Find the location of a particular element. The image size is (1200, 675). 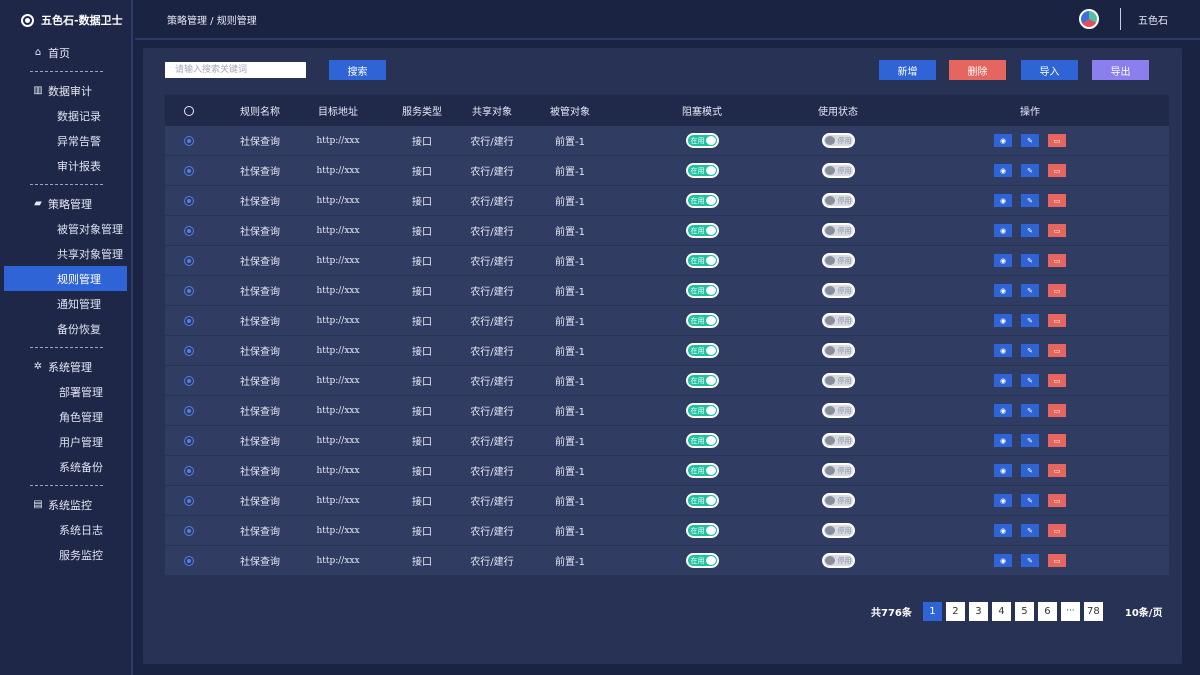

sidebar-item: 系统日志 is located at coordinates (65, 529).